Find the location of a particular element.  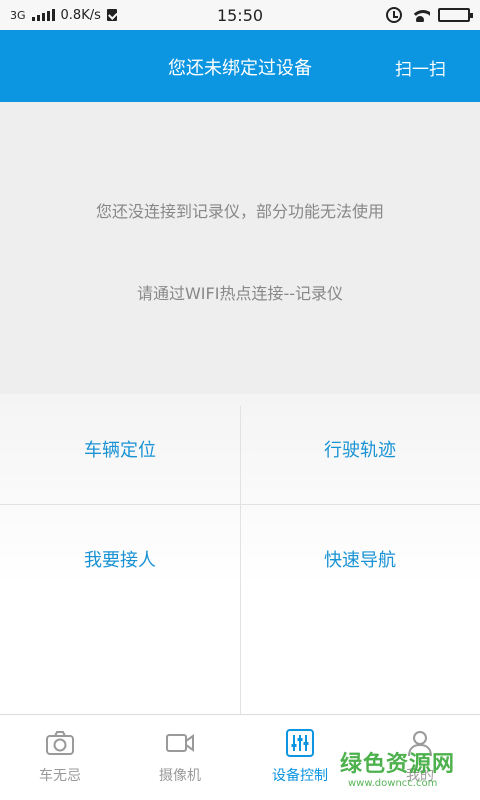

driving-track-button: 行驶轨迹 is located at coordinates (360, 449).